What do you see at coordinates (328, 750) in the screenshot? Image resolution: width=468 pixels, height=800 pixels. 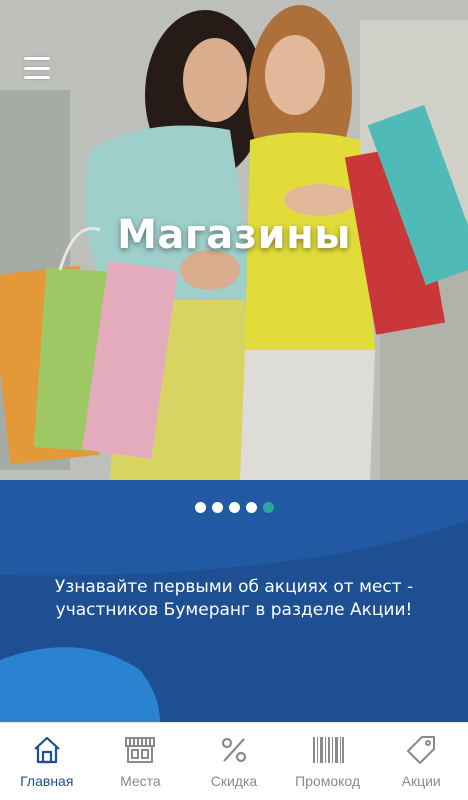 I see `barcode-icon` at bounding box center [328, 750].